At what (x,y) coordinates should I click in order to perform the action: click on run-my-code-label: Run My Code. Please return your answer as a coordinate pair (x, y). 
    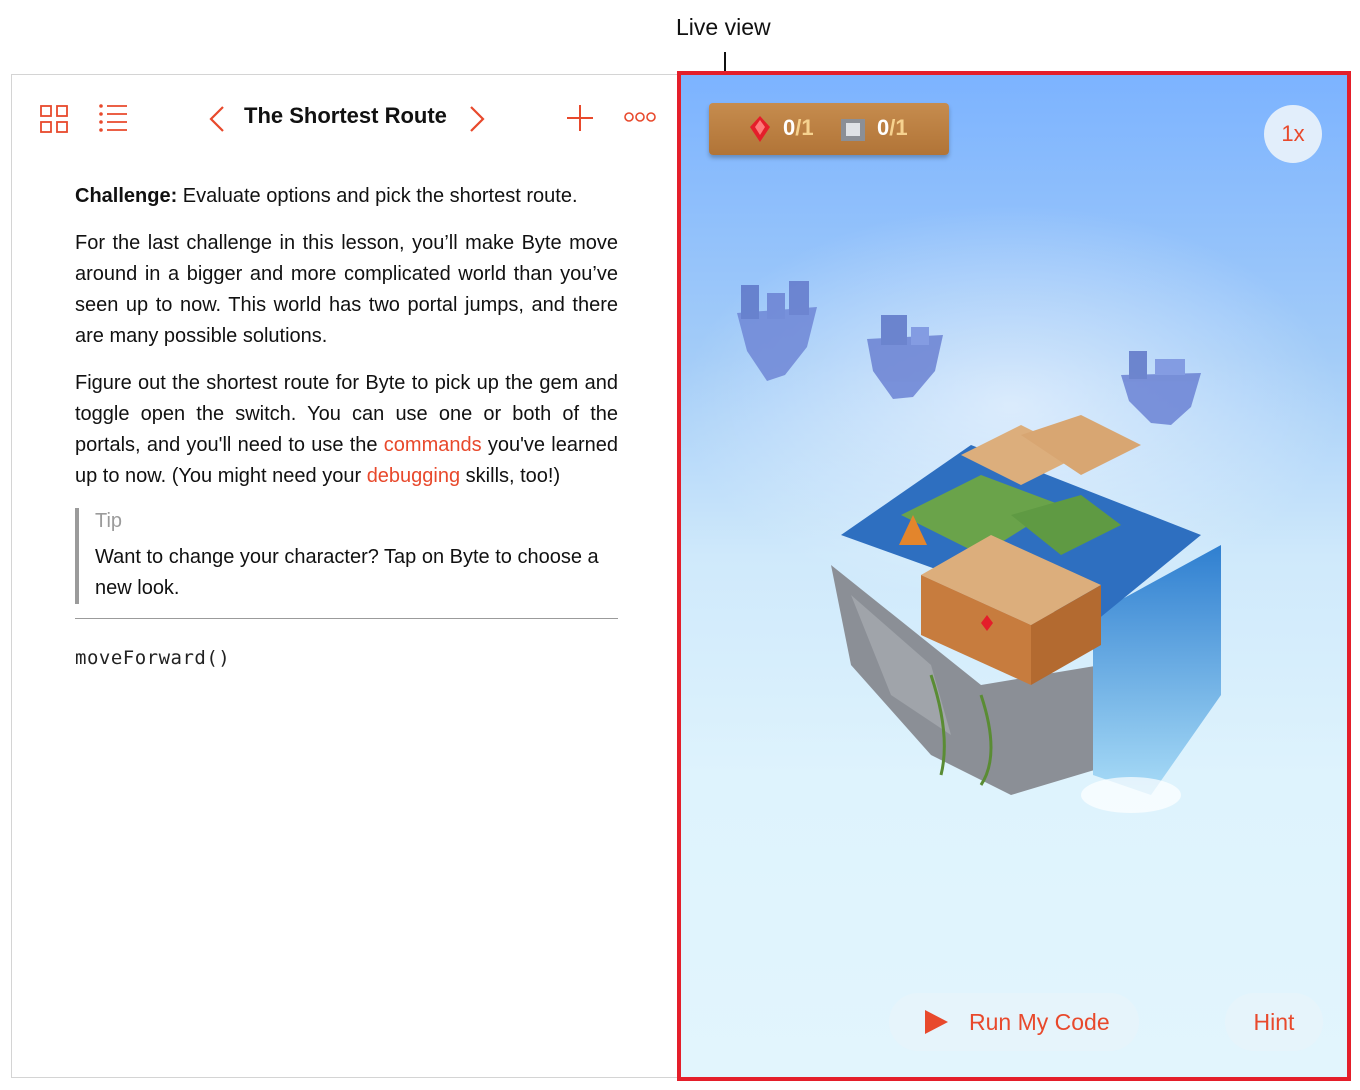
    Looking at the image, I should click on (1039, 1022).